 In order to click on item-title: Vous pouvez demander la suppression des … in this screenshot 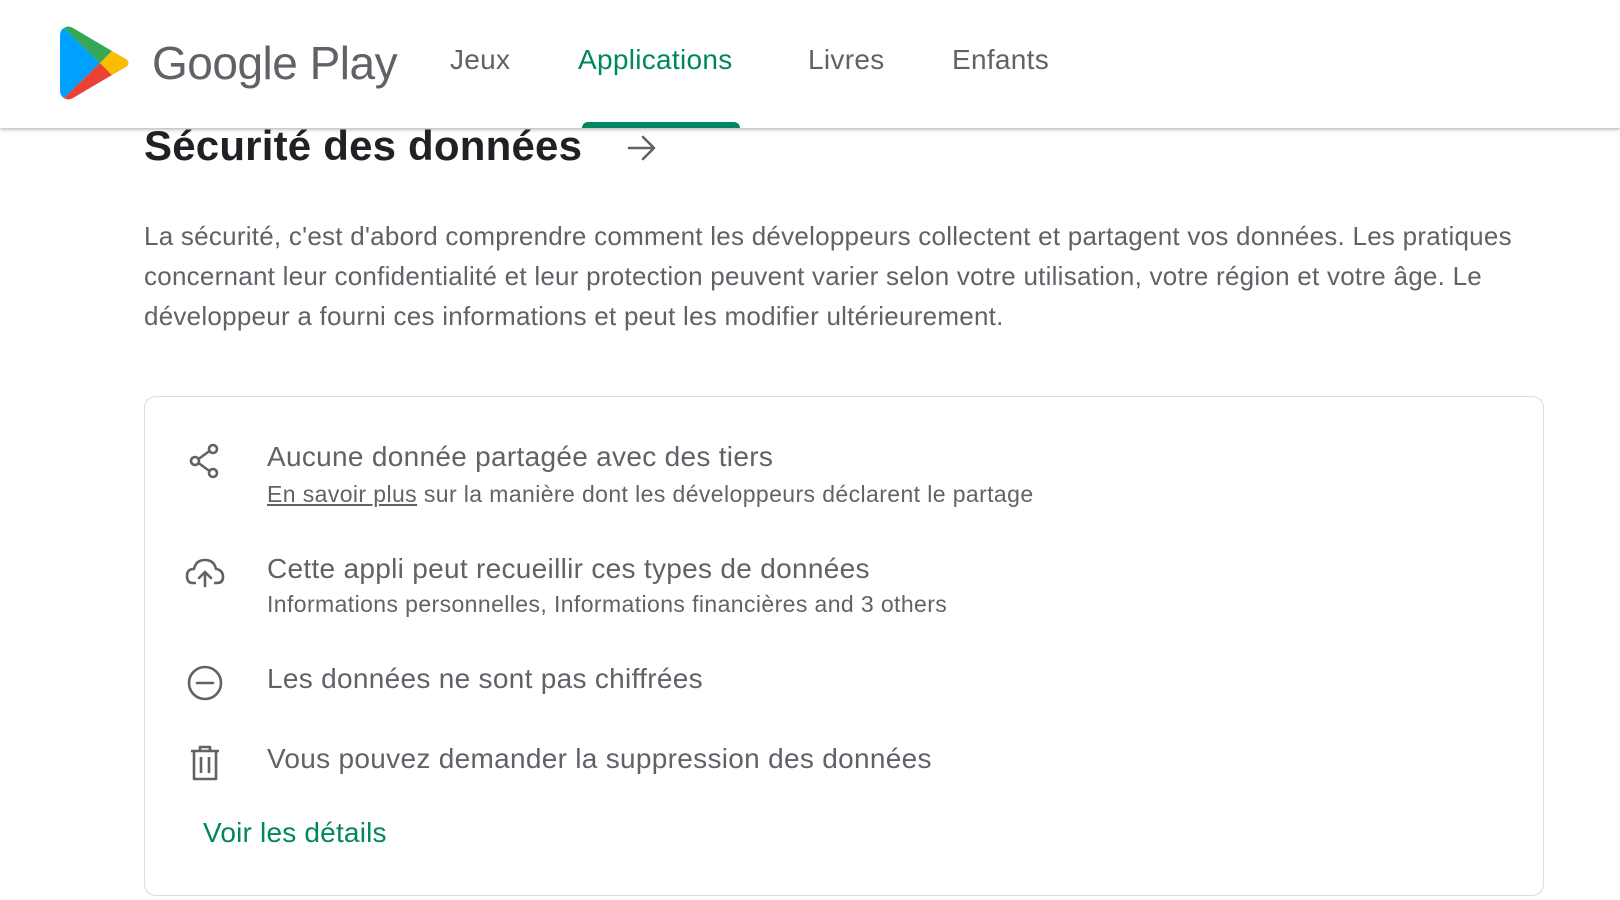, I will do `click(599, 758)`.